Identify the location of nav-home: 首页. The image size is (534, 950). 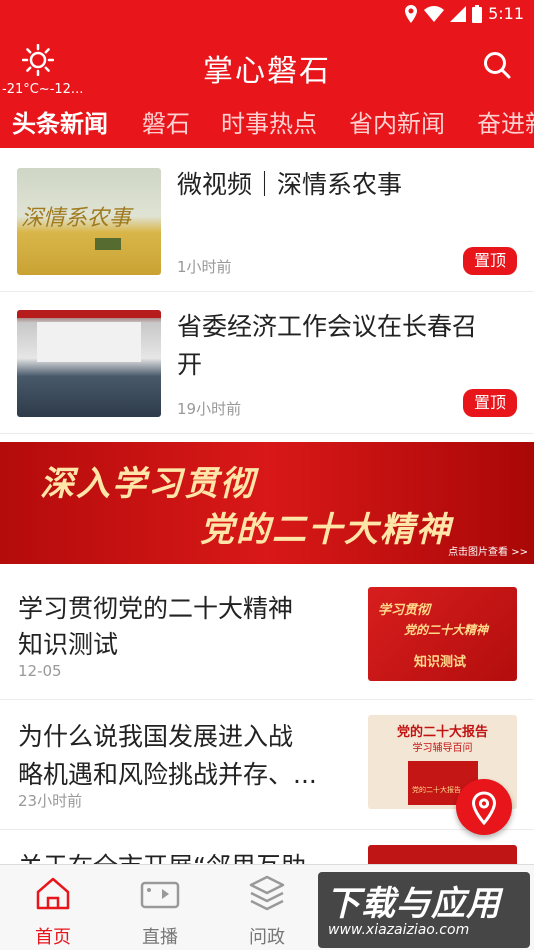
(53, 911).